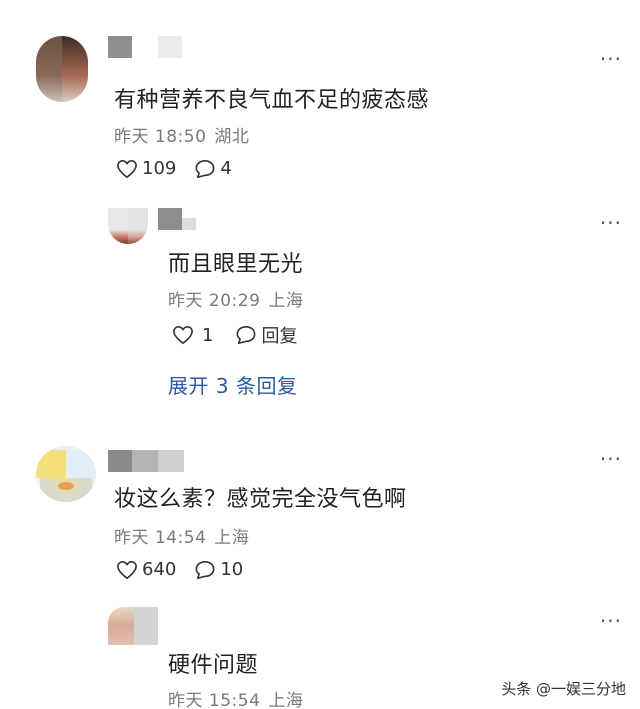  Describe the element at coordinates (213, 665) in the screenshot. I see `comment-text: 硬件问题` at that location.